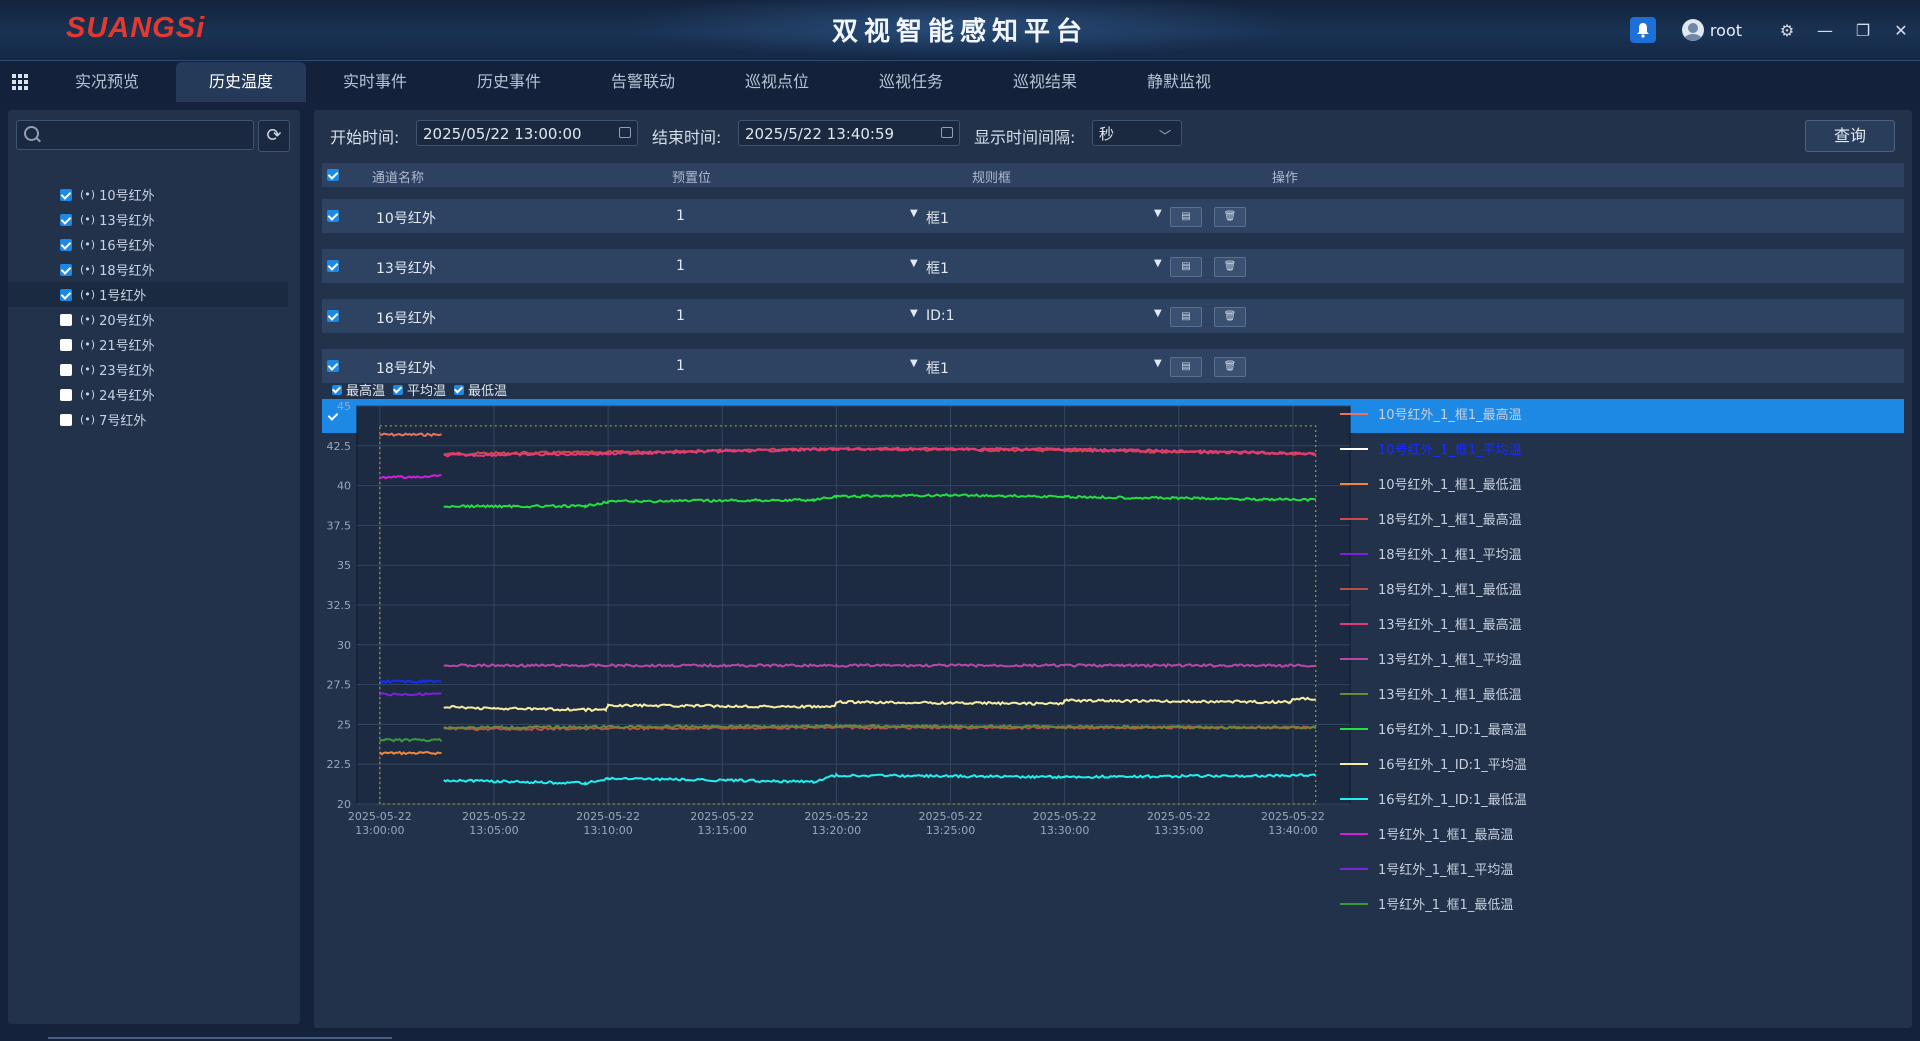 The height and width of the screenshot is (1041, 1920). What do you see at coordinates (154, 269) in the screenshot?
I see `tree-item-device: (•) 18号红外` at bounding box center [154, 269].